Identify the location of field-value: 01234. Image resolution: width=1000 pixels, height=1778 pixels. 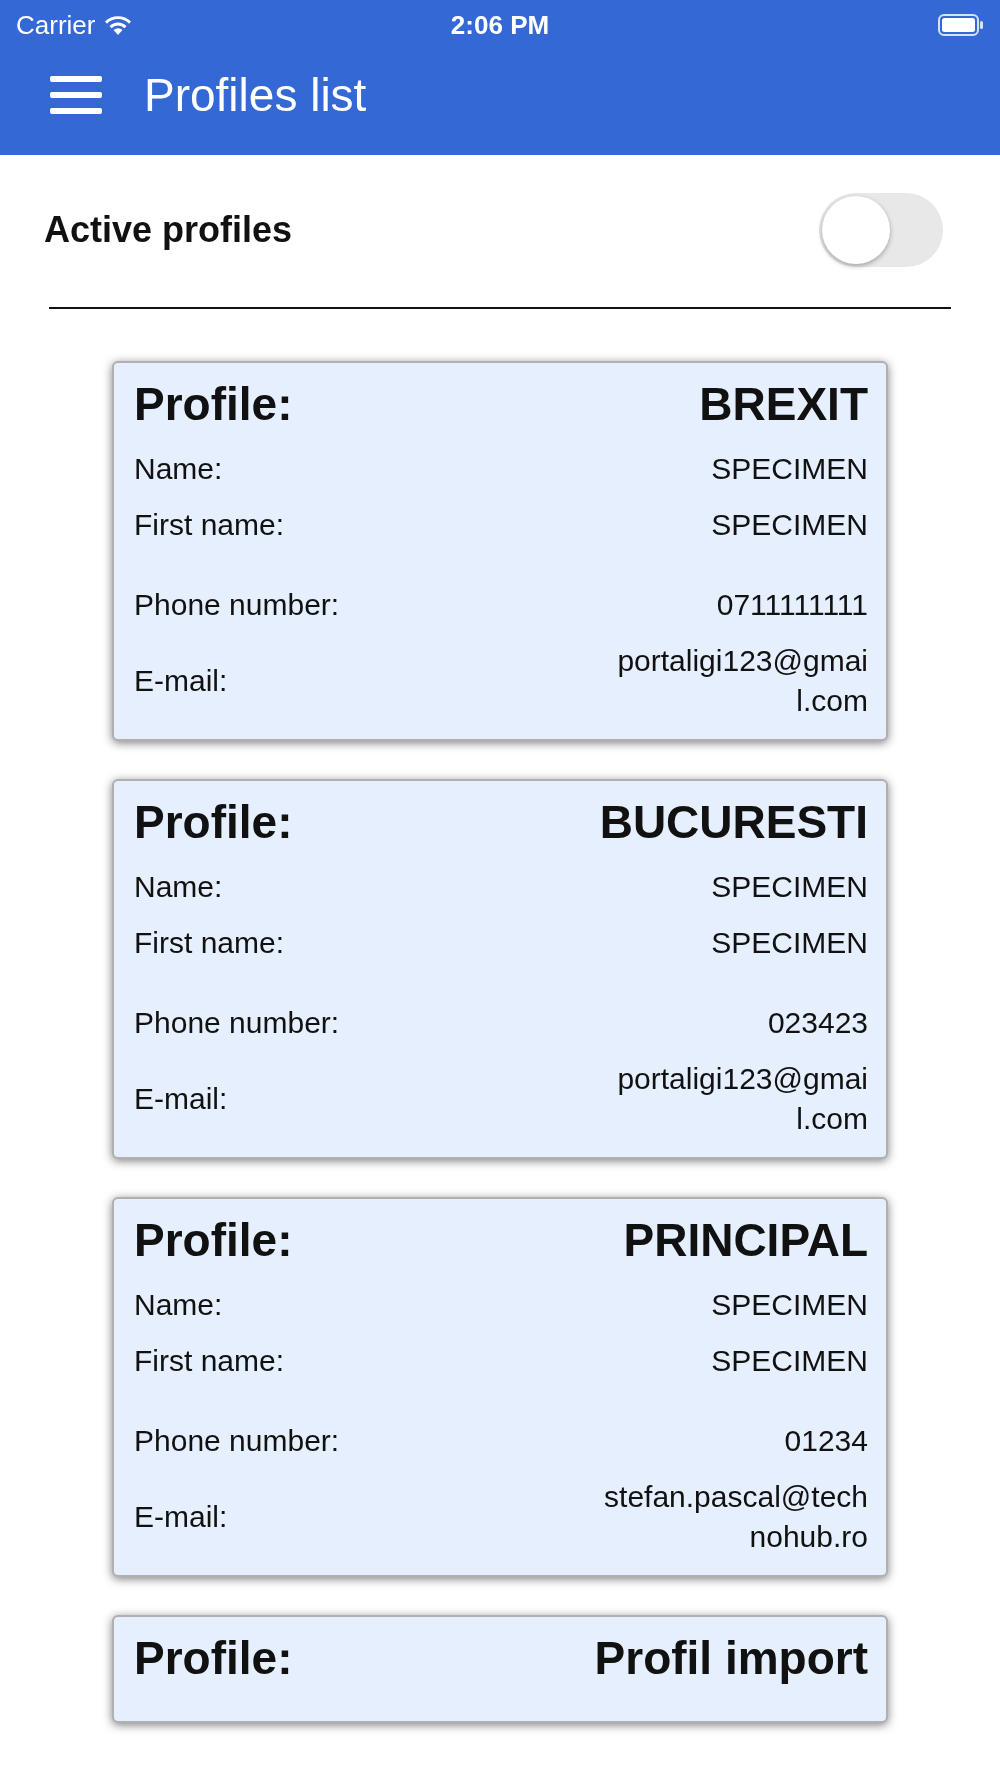
(825, 1441).